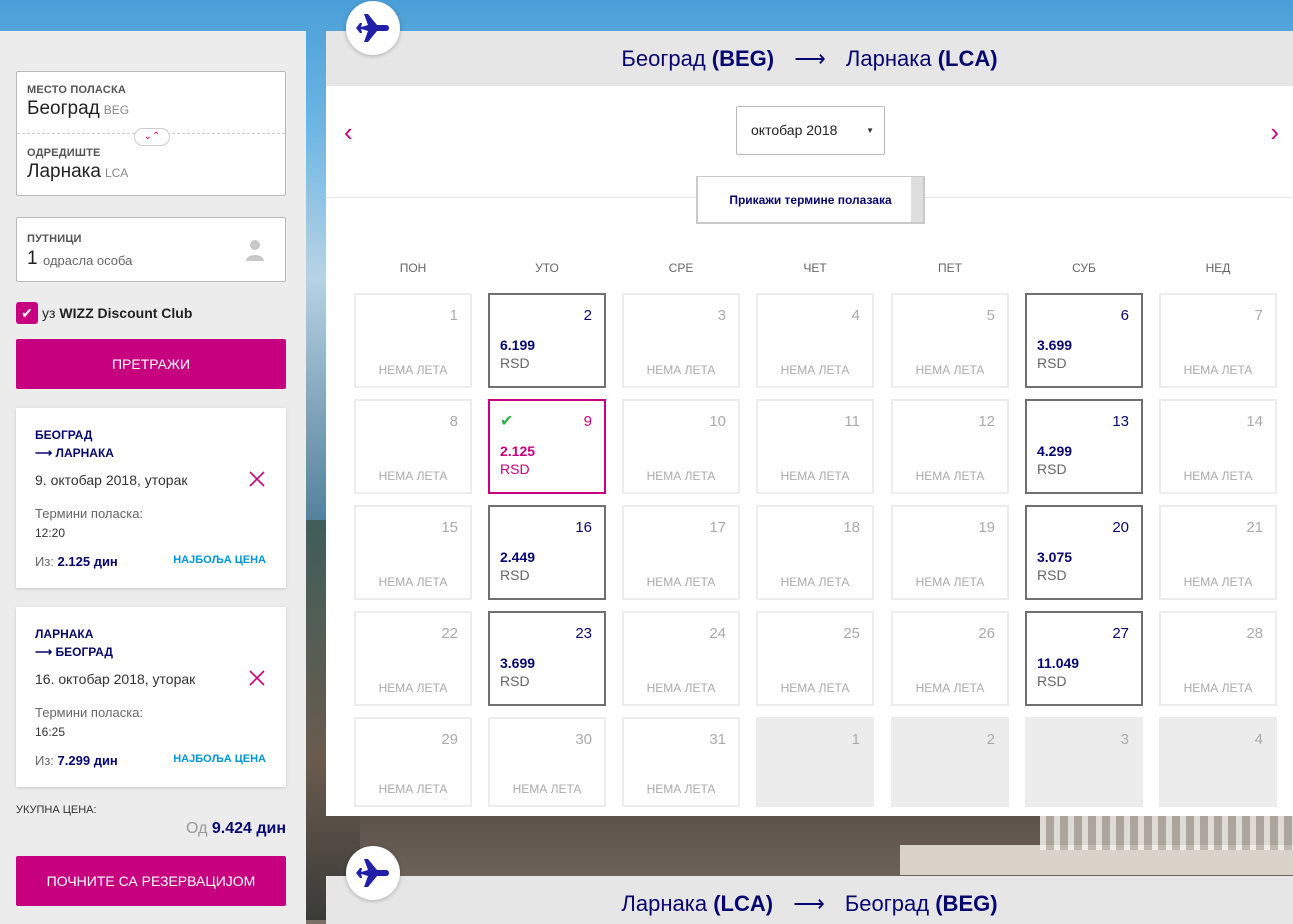  Describe the element at coordinates (587, 421) in the screenshot. I see `day-number: 9` at that location.